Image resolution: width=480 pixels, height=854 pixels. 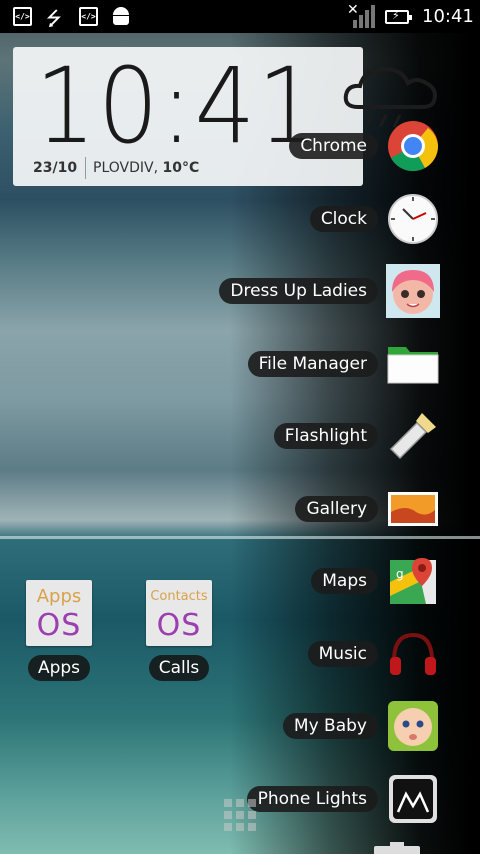 What do you see at coordinates (397, 848) in the screenshot?
I see `partial-app-icon` at bounding box center [397, 848].